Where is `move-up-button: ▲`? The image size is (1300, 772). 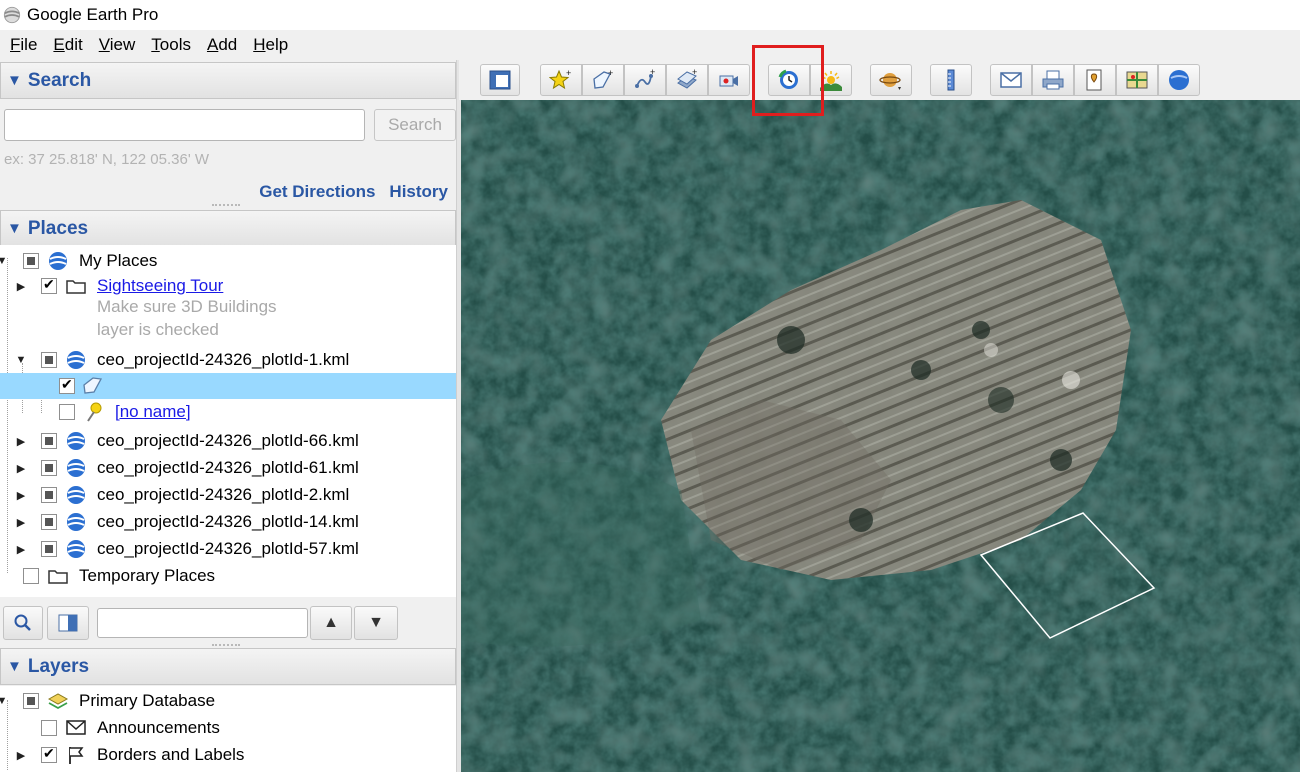 move-up-button: ▲ is located at coordinates (331, 623).